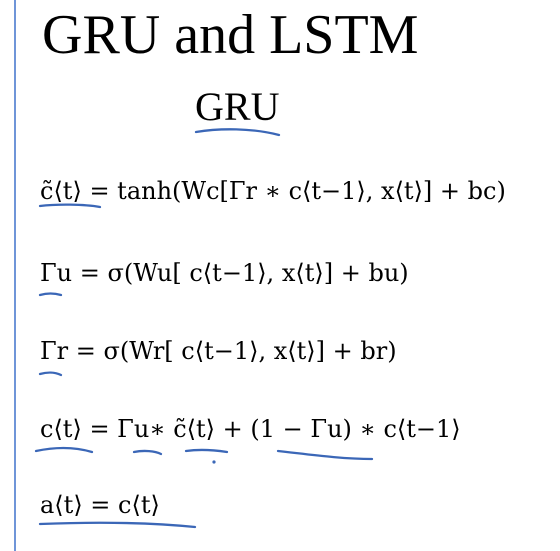 The image size is (560, 551). Describe the element at coordinates (147, 452) in the screenshot. I see `update-gate-term-underline` at that location.